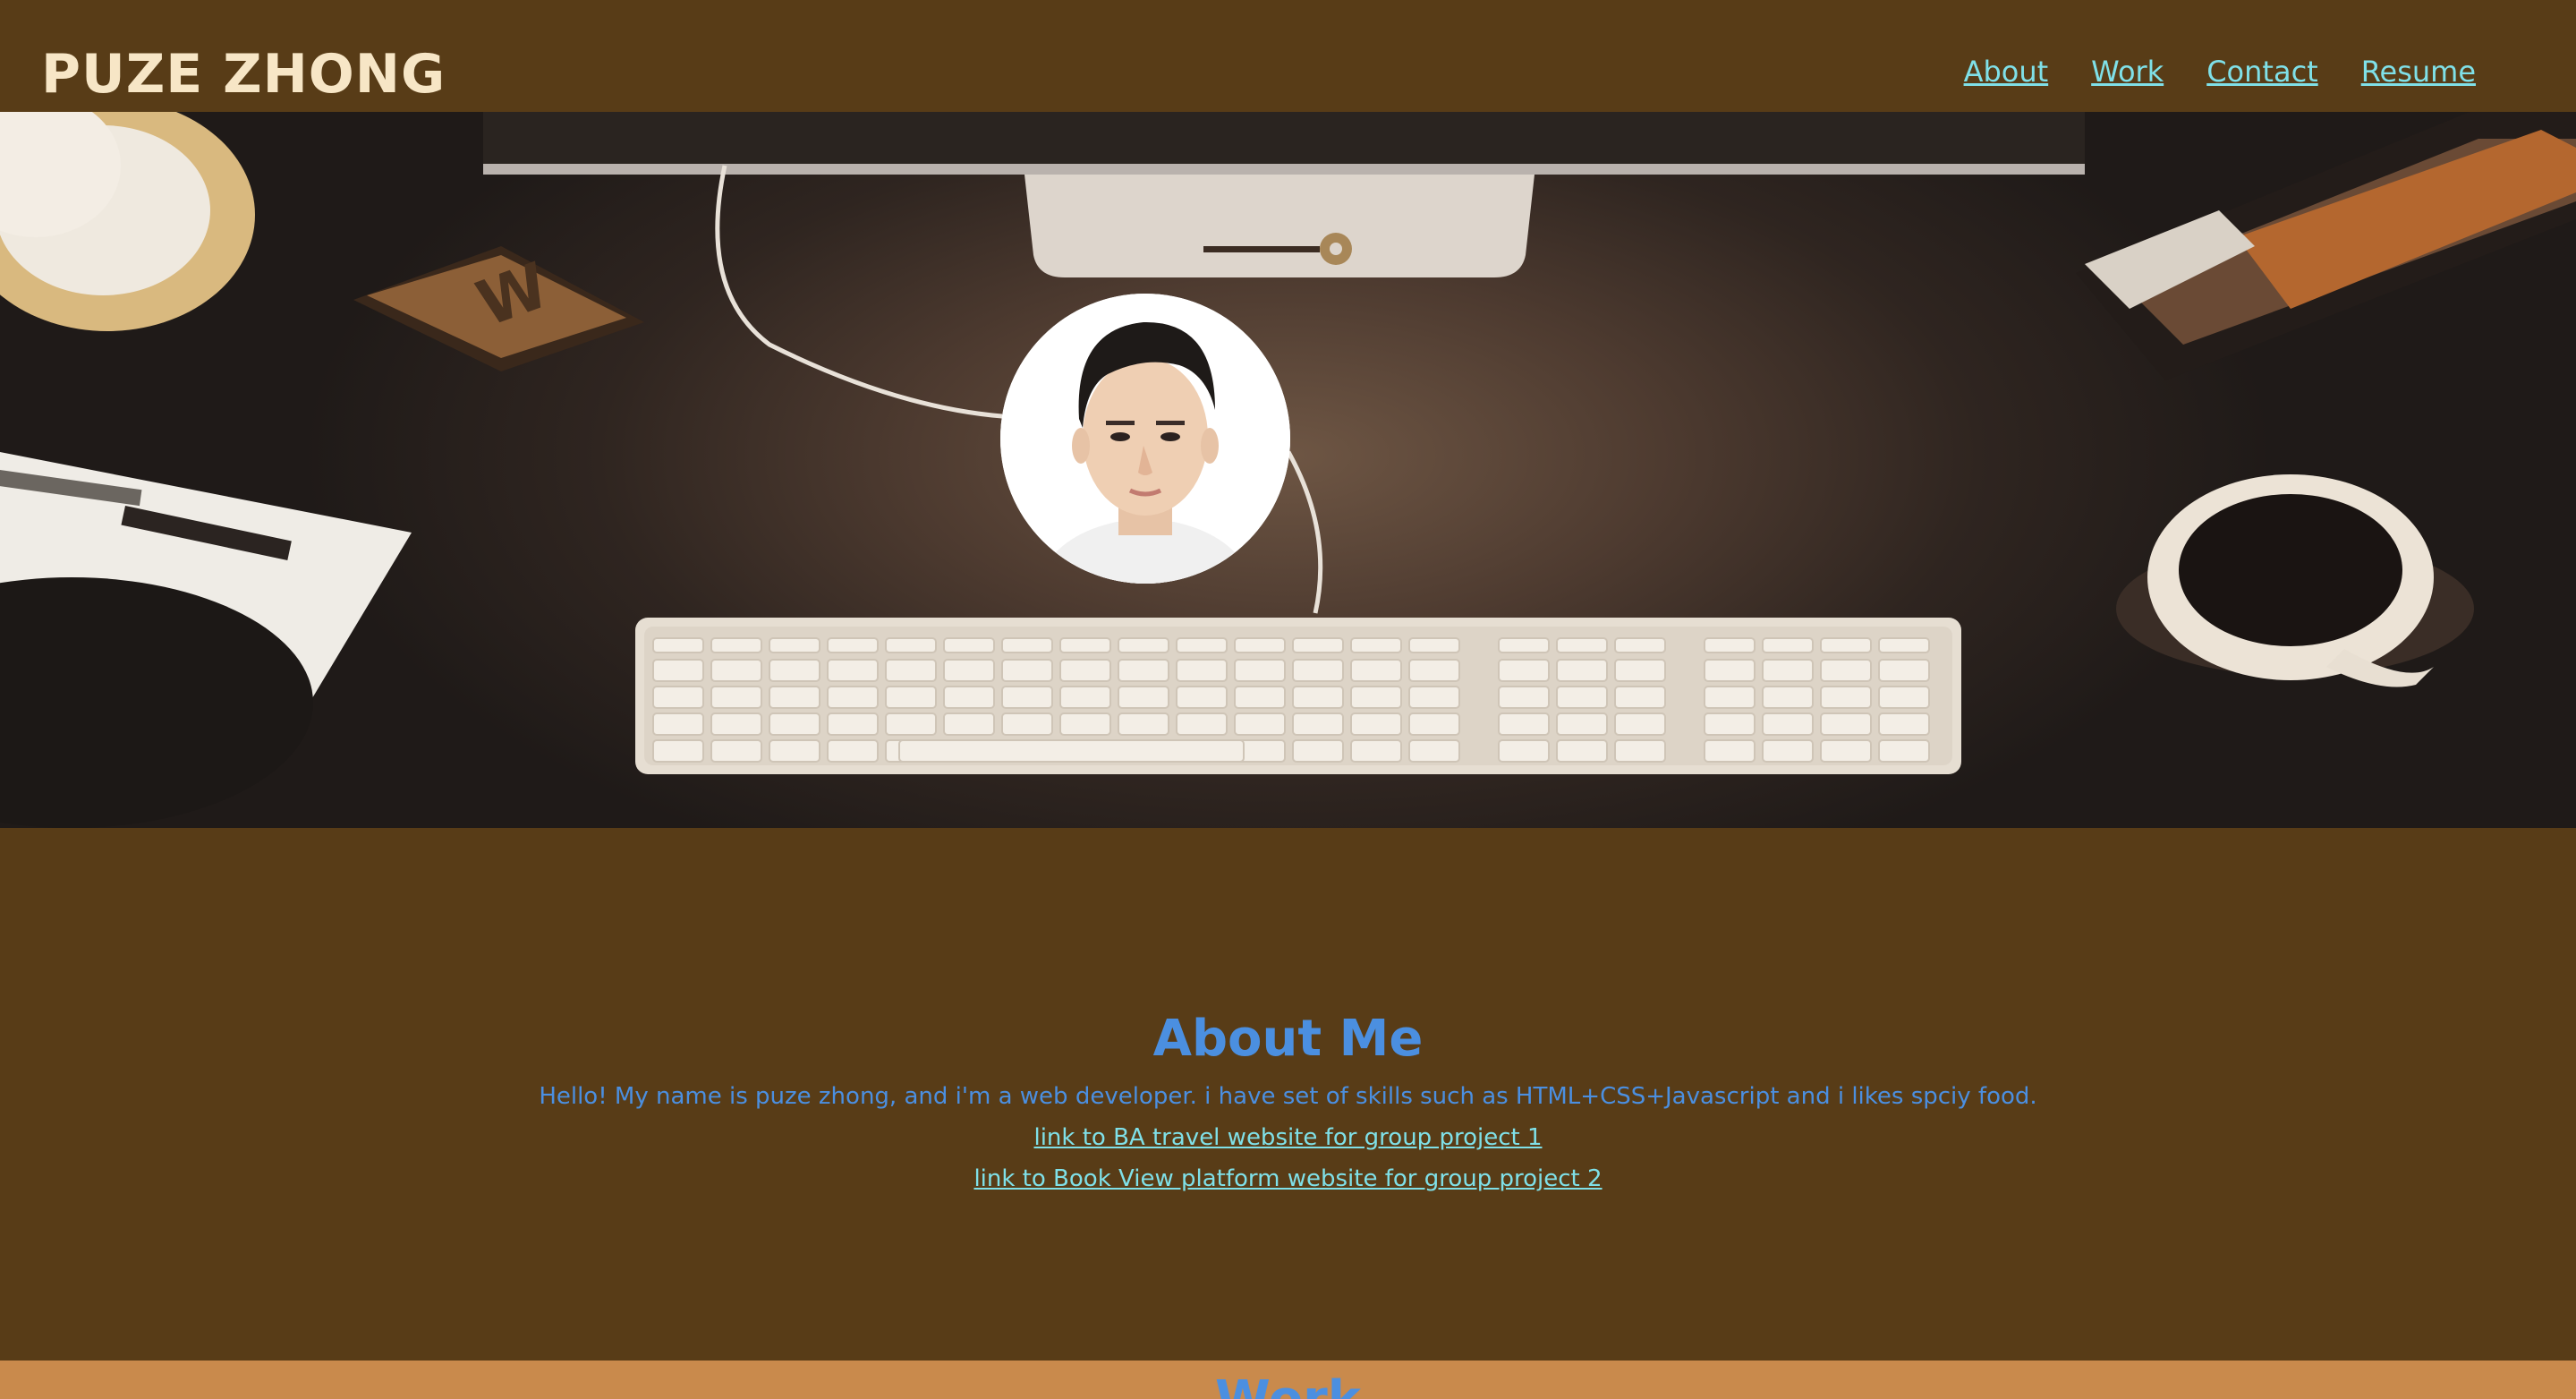  What do you see at coordinates (1145, 439) in the screenshot?
I see `profile-avatar` at bounding box center [1145, 439].